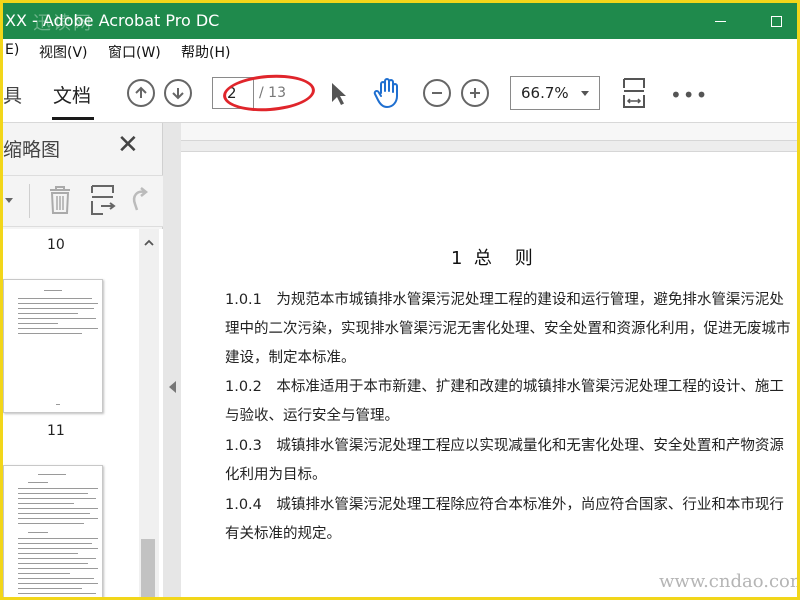 The image size is (800, 600). I want to click on menu-edit: E), so click(12, 50).